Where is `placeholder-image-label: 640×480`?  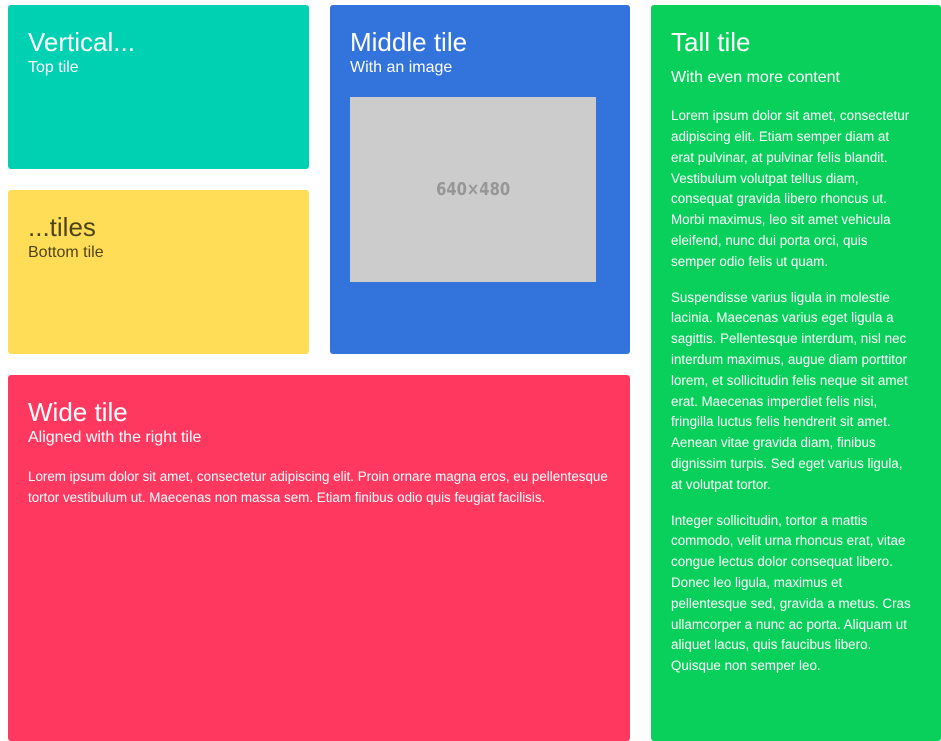
placeholder-image-label: 640×480 is located at coordinates (472, 189).